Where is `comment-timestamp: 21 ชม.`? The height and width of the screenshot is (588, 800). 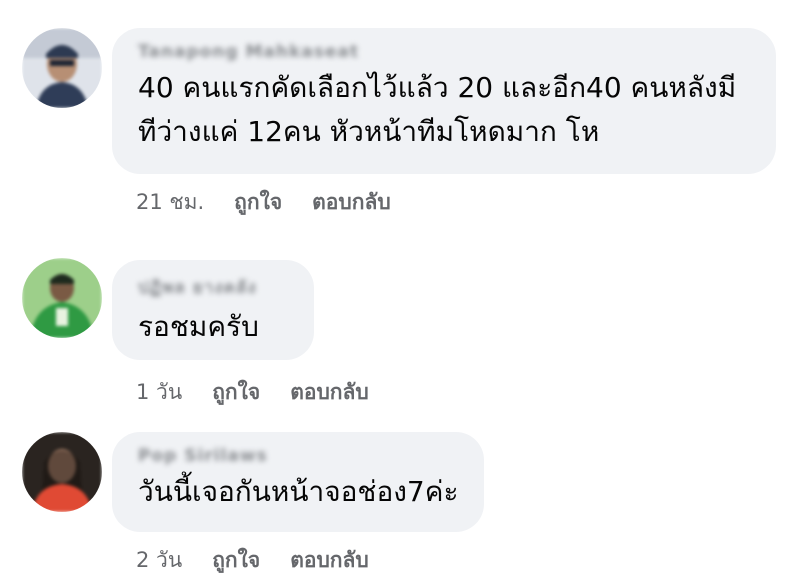 comment-timestamp: 21 ชม. is located at coordinates (170, 202).